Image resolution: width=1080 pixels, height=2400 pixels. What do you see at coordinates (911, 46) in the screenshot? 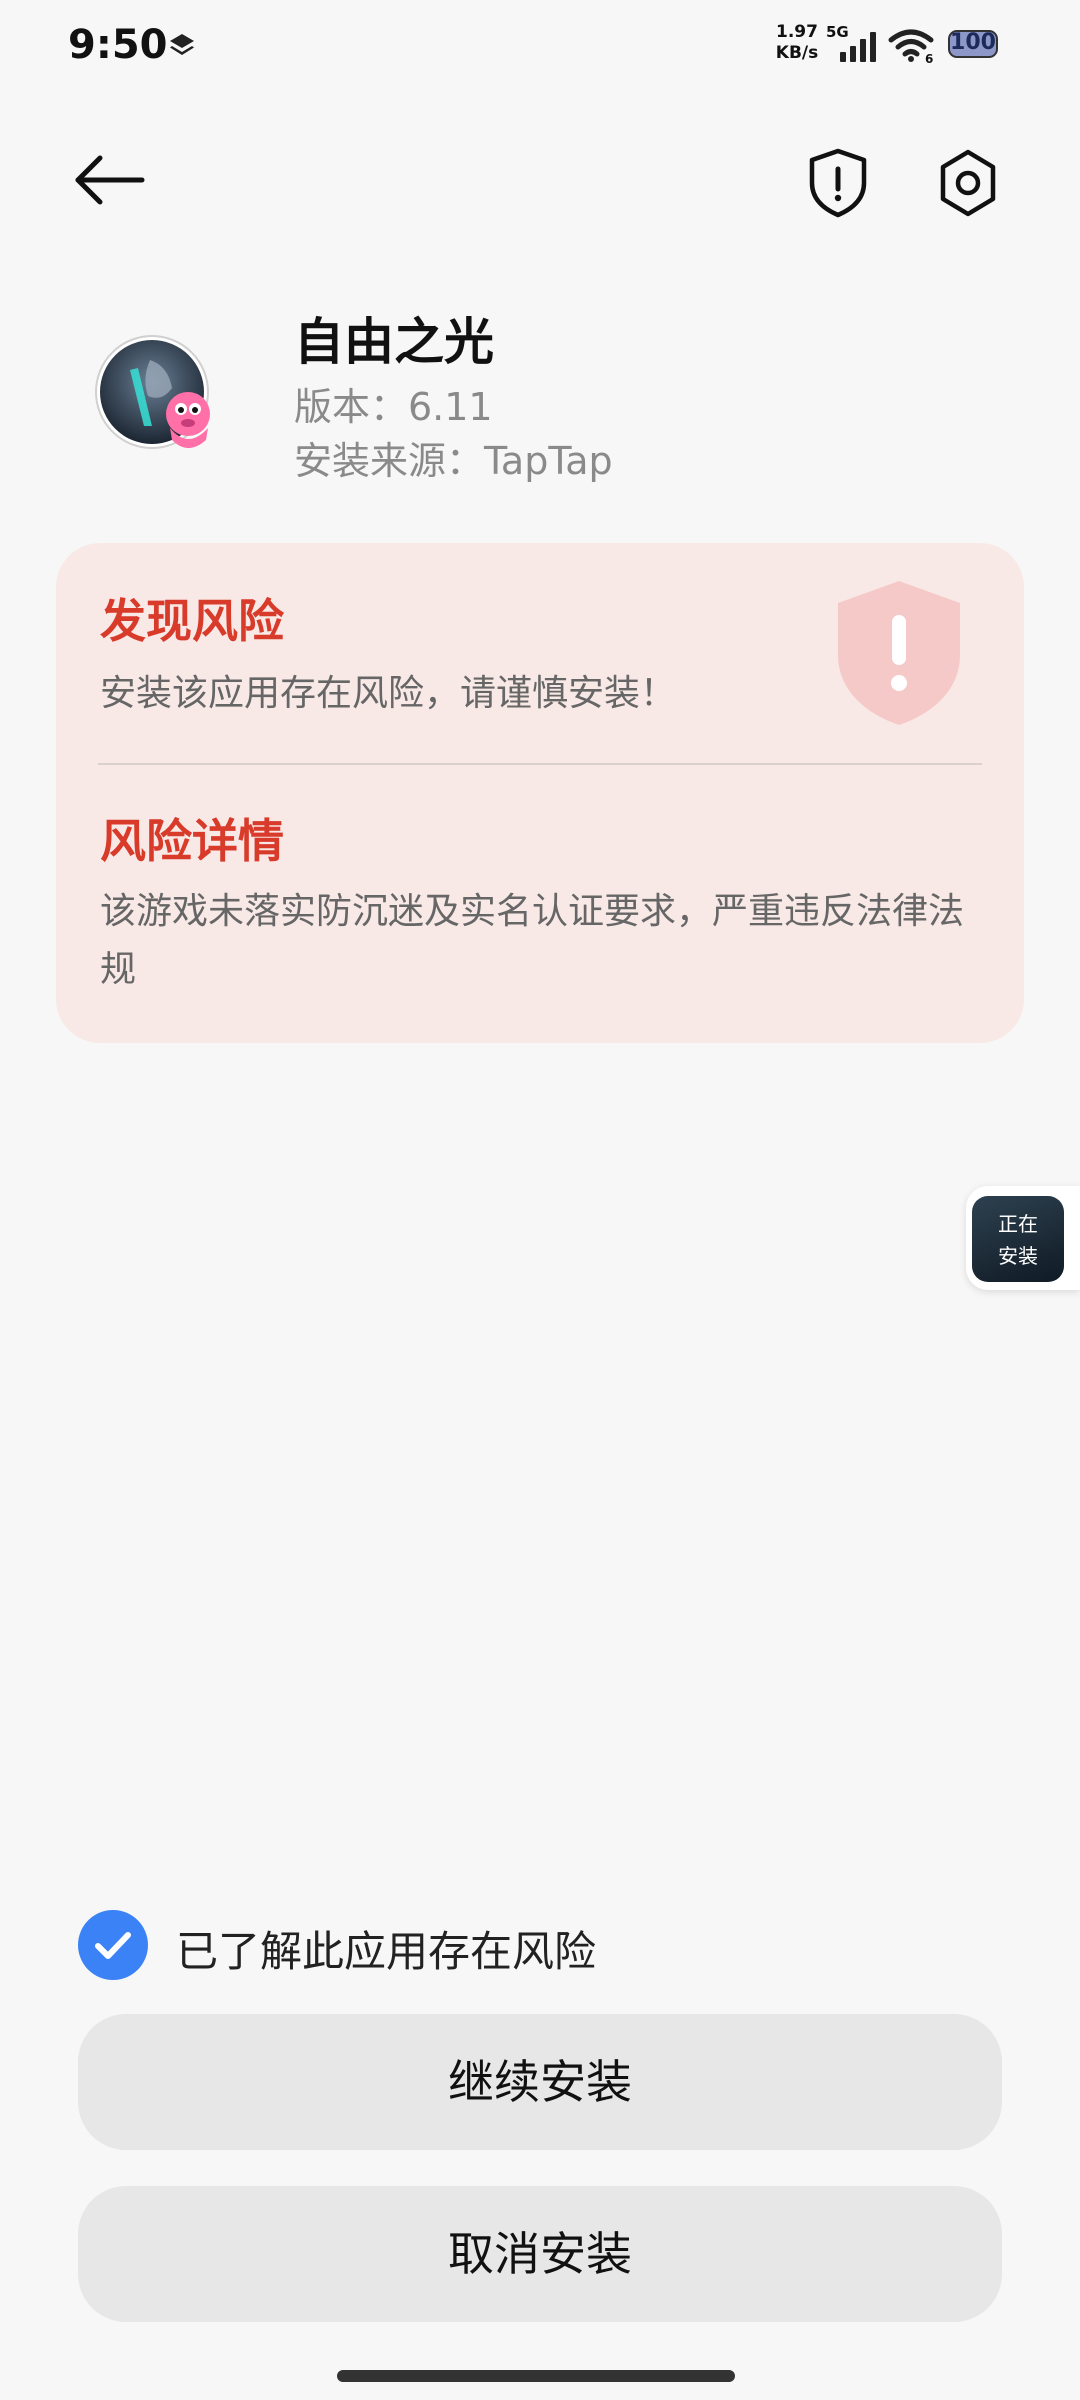
I see `wifi-icon: 6` at bounding box center [911, 46].